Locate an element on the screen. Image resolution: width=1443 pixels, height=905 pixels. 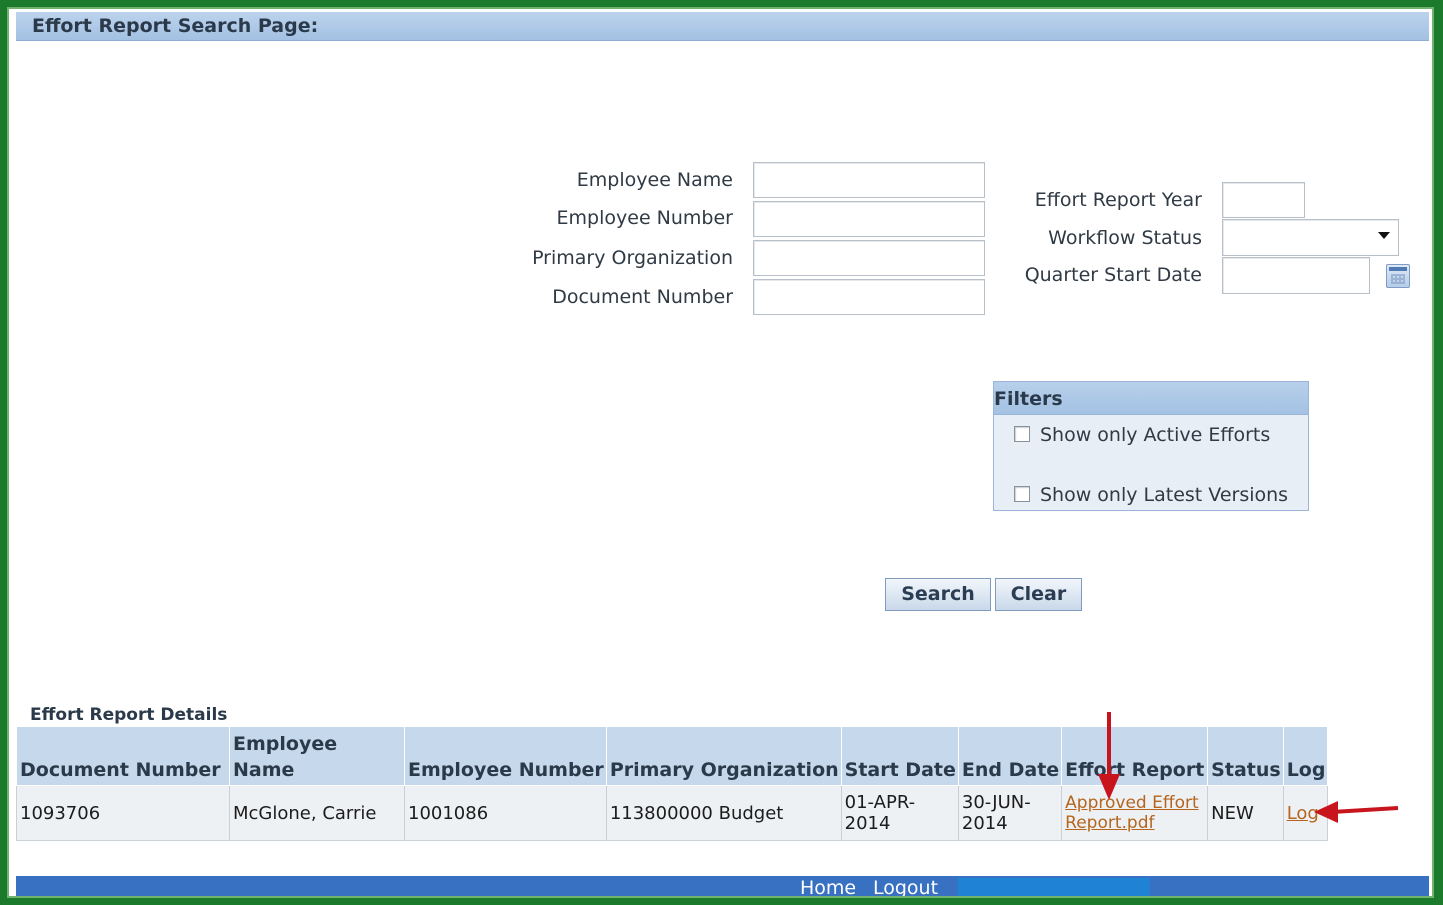
document-number-label: Document Number is located at coordinates (642, 297).